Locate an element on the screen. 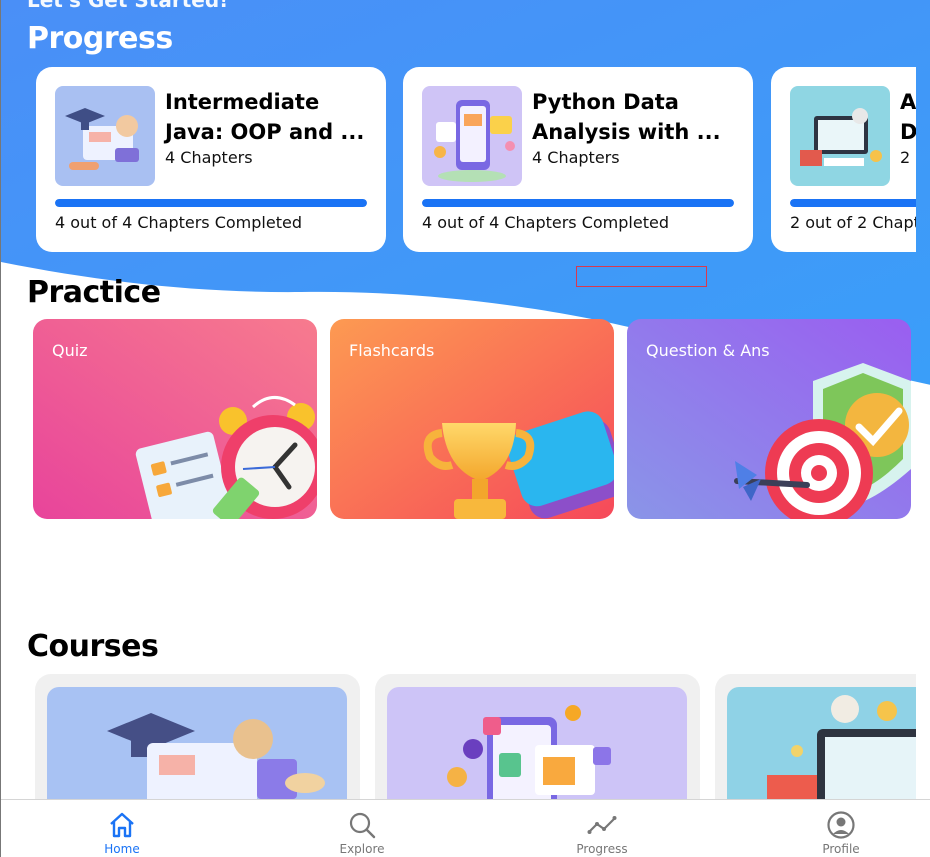  highlight-box is located at coordinates (641, 276).